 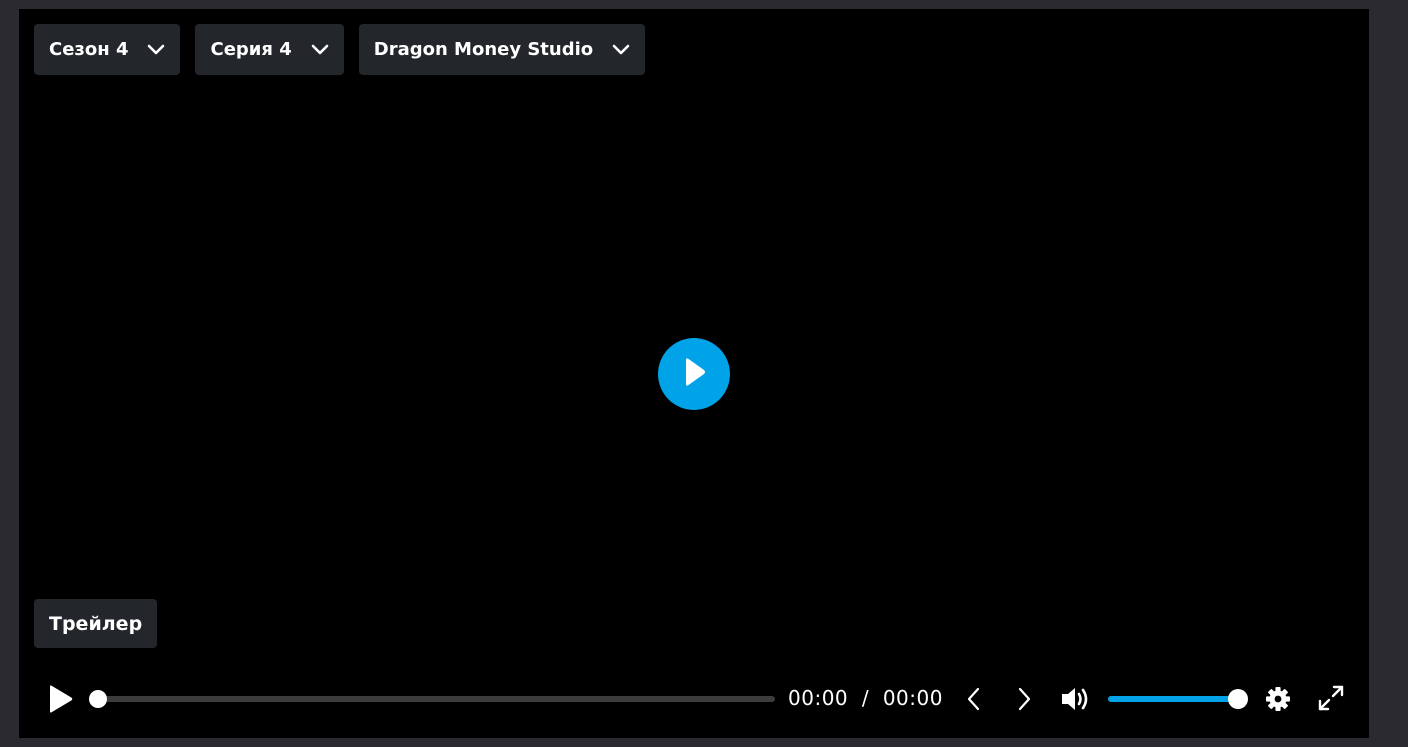 I want to click on volume-fill, so click(x=1172, y=699).